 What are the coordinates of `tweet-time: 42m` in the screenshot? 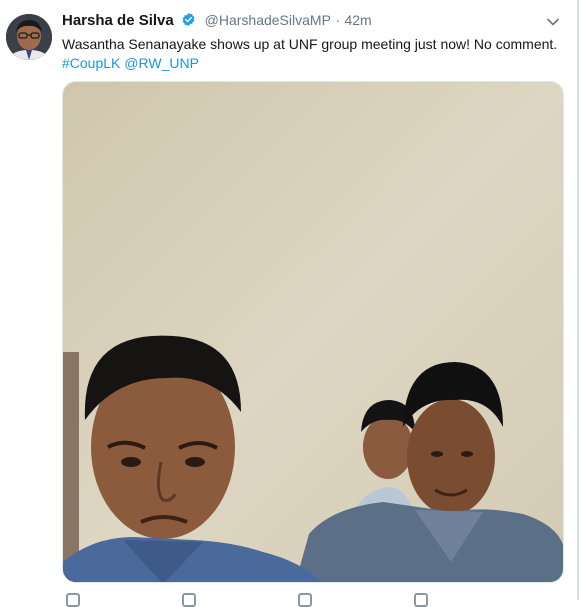 It's located at (357, 20).